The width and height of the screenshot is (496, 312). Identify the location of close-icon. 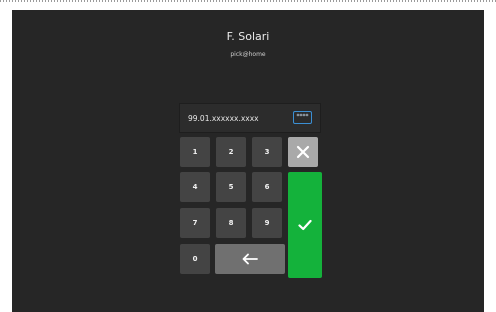
(303, 152).